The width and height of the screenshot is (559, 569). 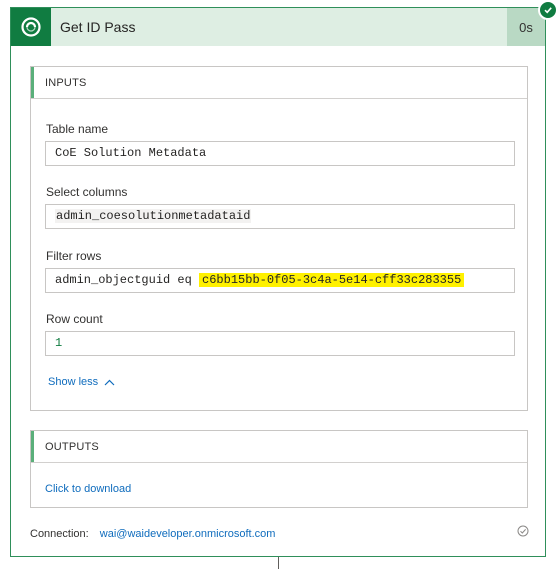 I want to click on filter-rows-guid: c6bb15bb-0f05-3c4a-5e14-cff33c283355, so click(x=332, y=280).